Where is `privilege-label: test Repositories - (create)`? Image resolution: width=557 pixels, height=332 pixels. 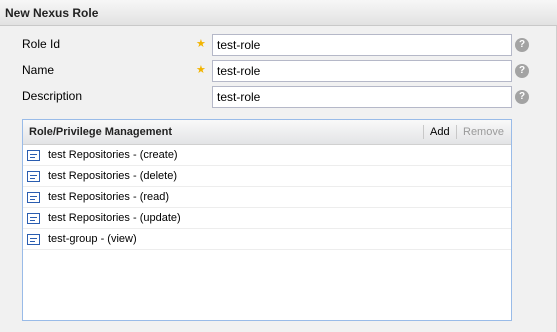
privilege-label: test Repositories - (create) is located at coordinates (113, 155).